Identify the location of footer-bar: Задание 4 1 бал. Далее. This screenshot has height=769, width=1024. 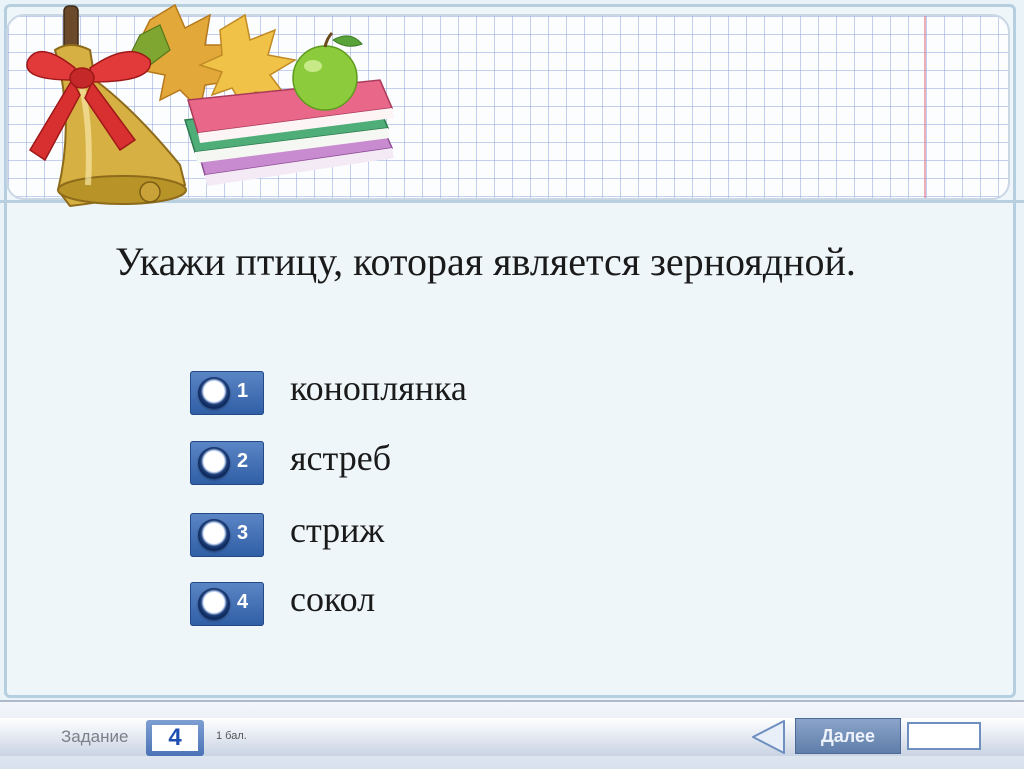
(512, 734).